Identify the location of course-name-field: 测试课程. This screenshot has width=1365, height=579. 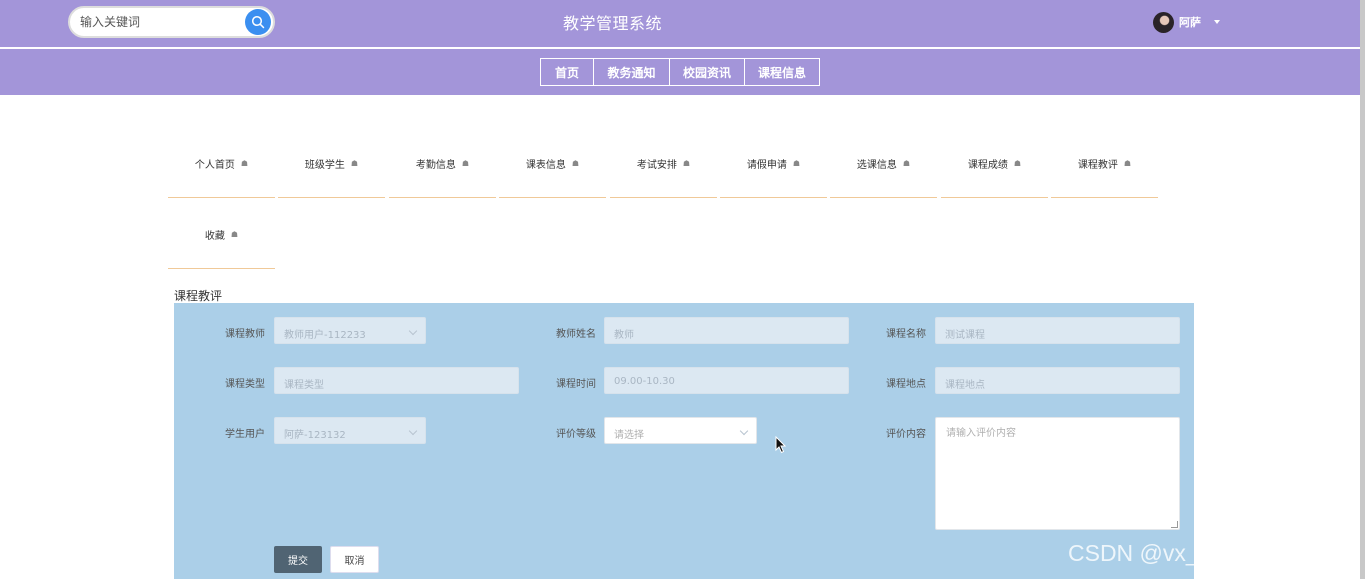
(1057, 330).